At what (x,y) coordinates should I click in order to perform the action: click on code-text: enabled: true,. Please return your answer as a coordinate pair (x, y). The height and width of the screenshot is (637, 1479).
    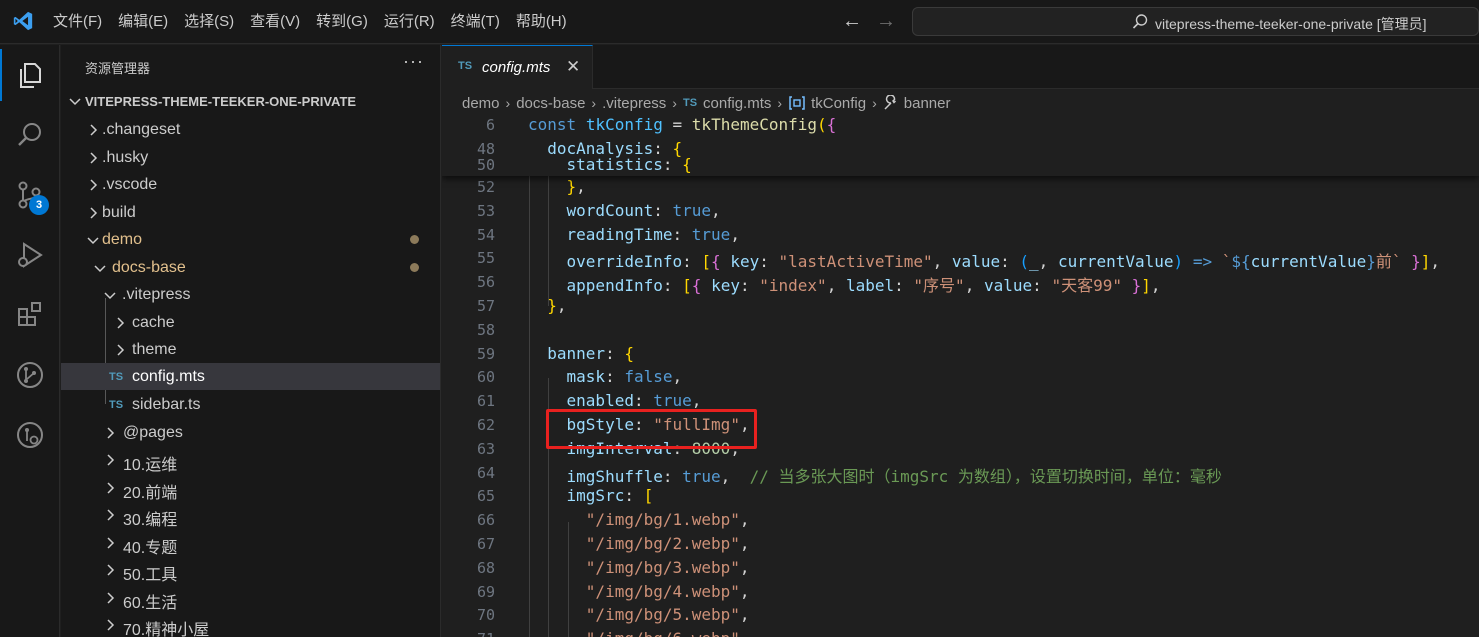
    Looking at the image, I should click on (634, 401).